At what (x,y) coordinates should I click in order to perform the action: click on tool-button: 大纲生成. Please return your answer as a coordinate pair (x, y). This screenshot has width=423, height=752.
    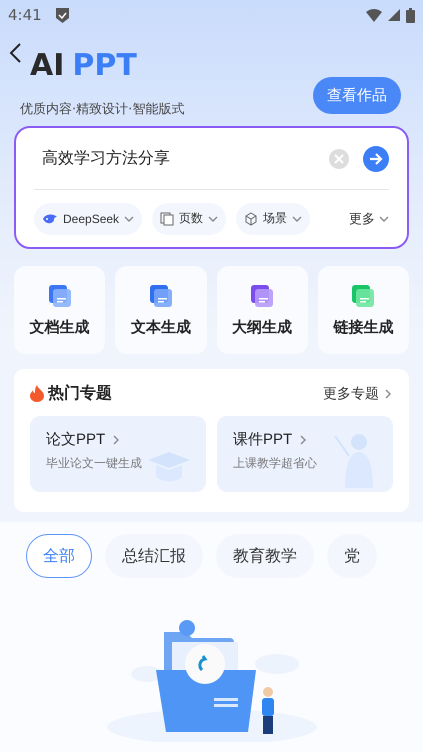
    Looking at the image, I should click on (262, 310).